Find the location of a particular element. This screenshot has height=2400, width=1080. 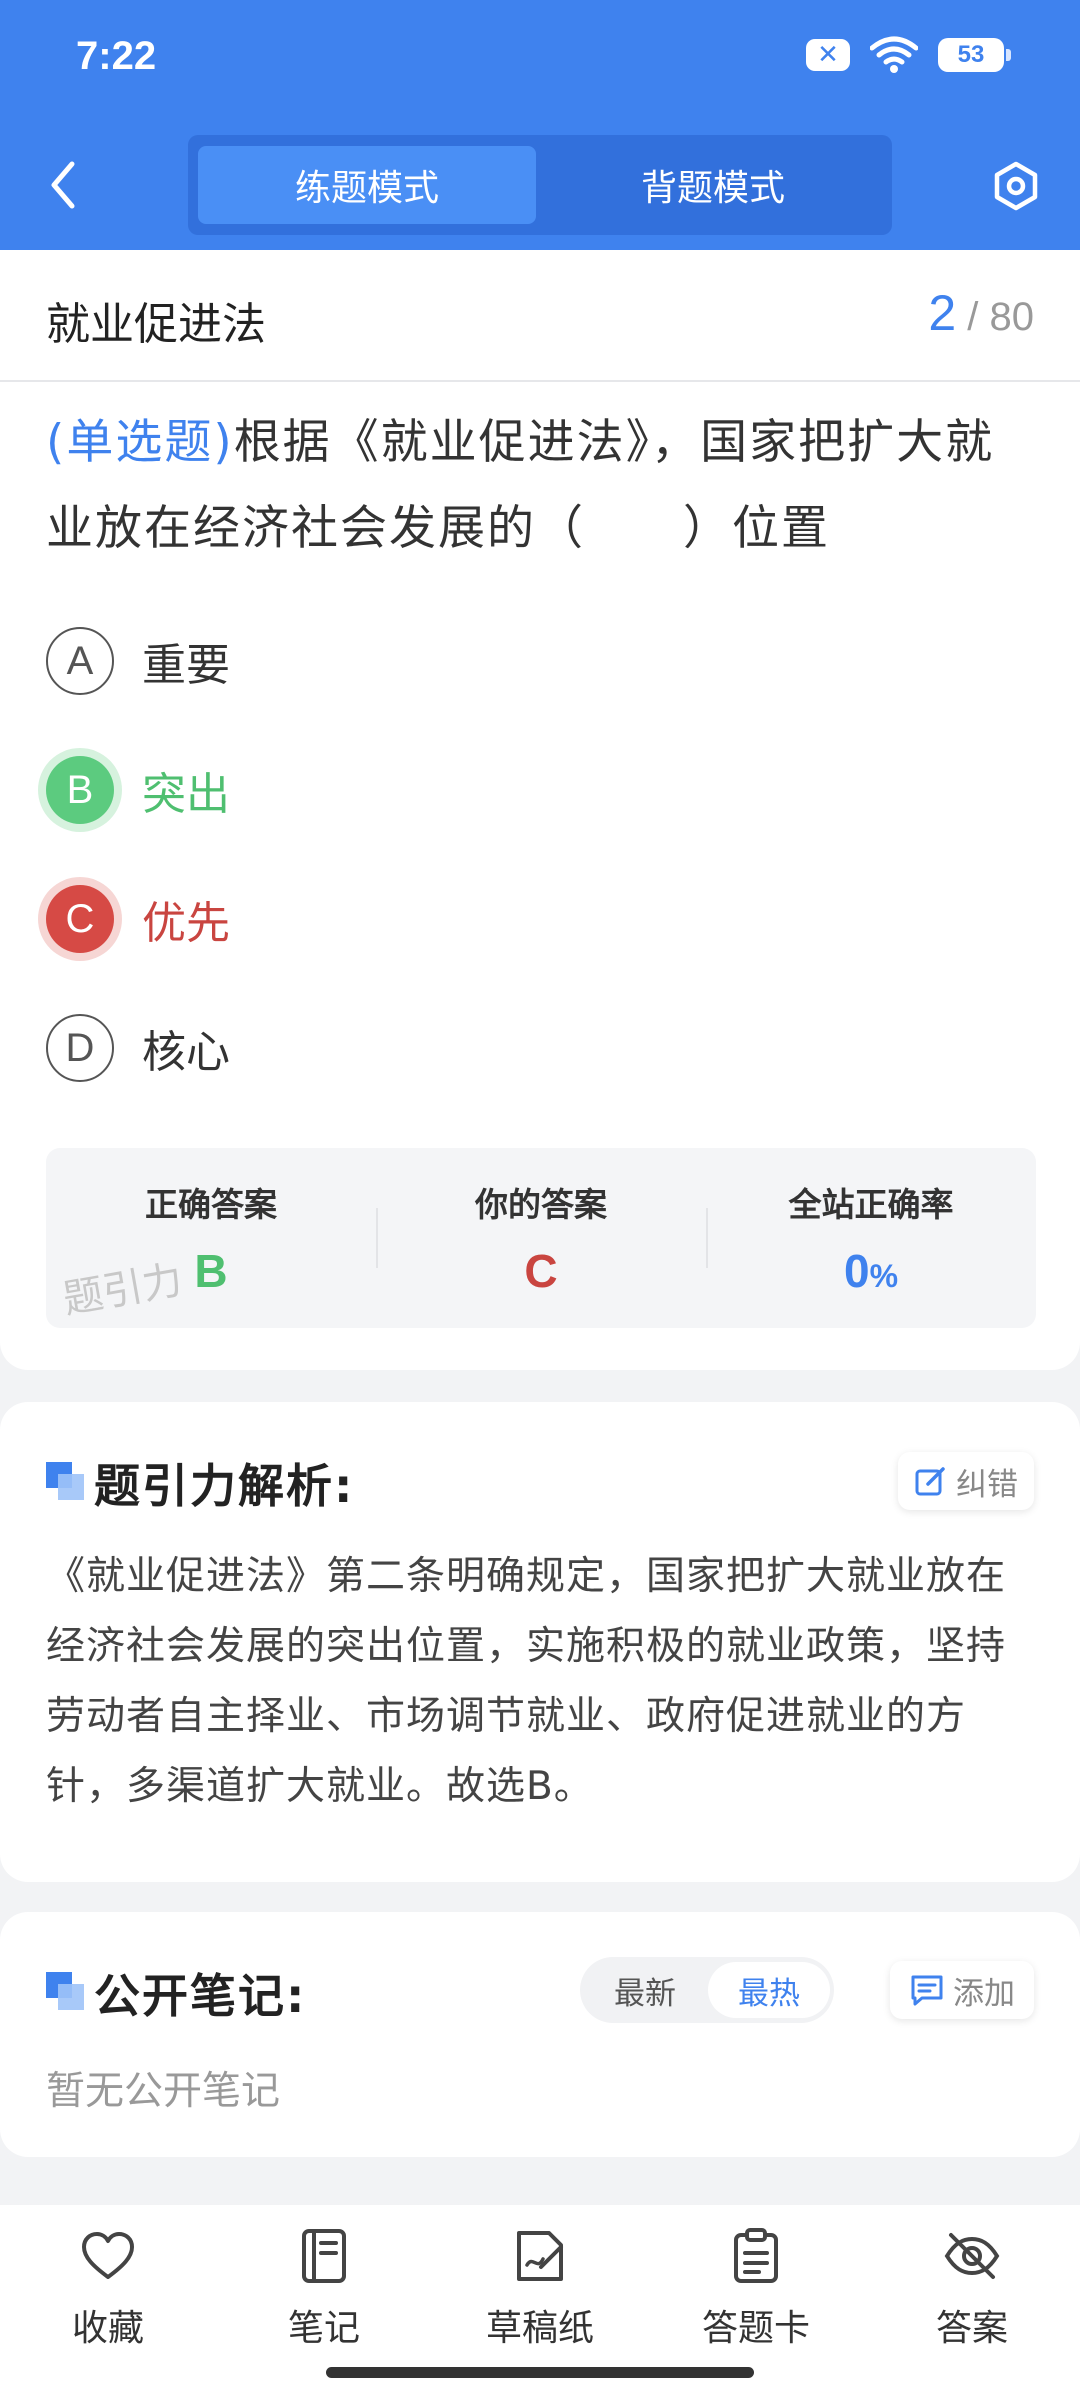

public-notes-card: 公开笔记: 最新 最热 添加 暂无公开笔记 is located at coordinates (540, 2034).